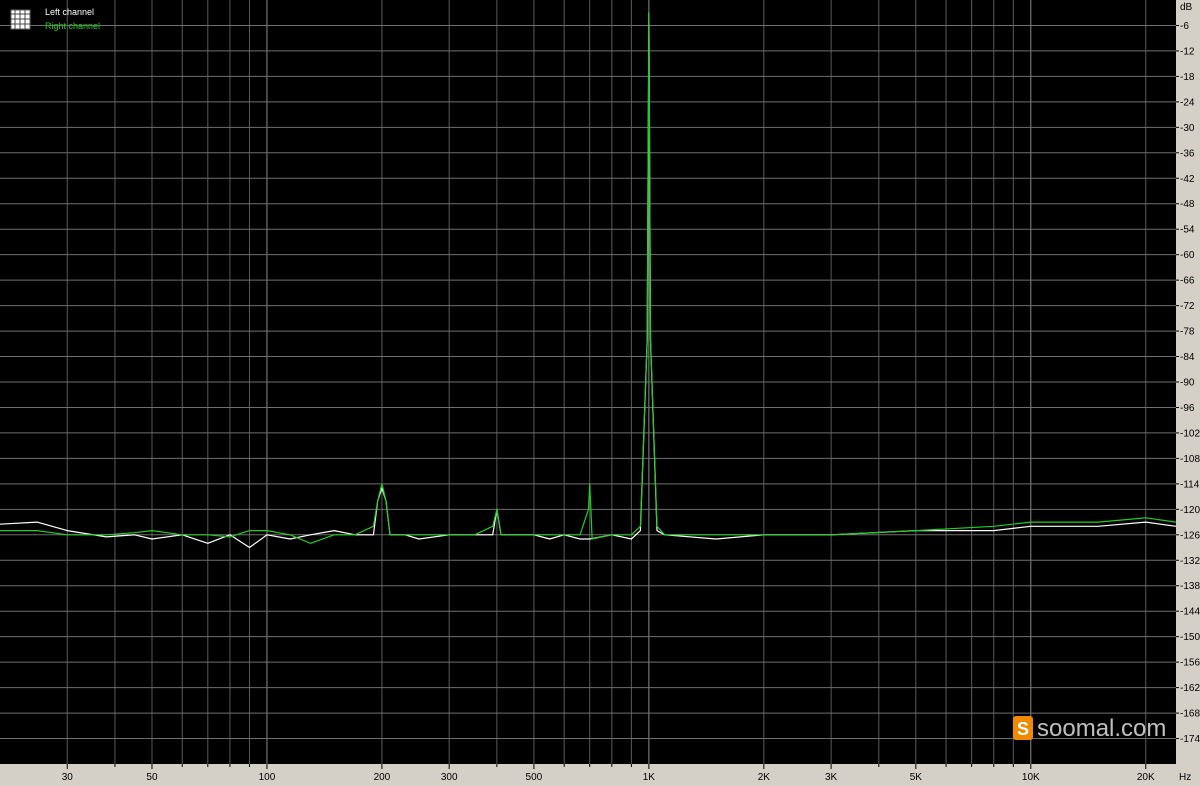 This screenshot has height=786, width=1200. Describe the element at coordinates (382, 777) in the screenshot. I see `x-tick-label: 200` at that location.